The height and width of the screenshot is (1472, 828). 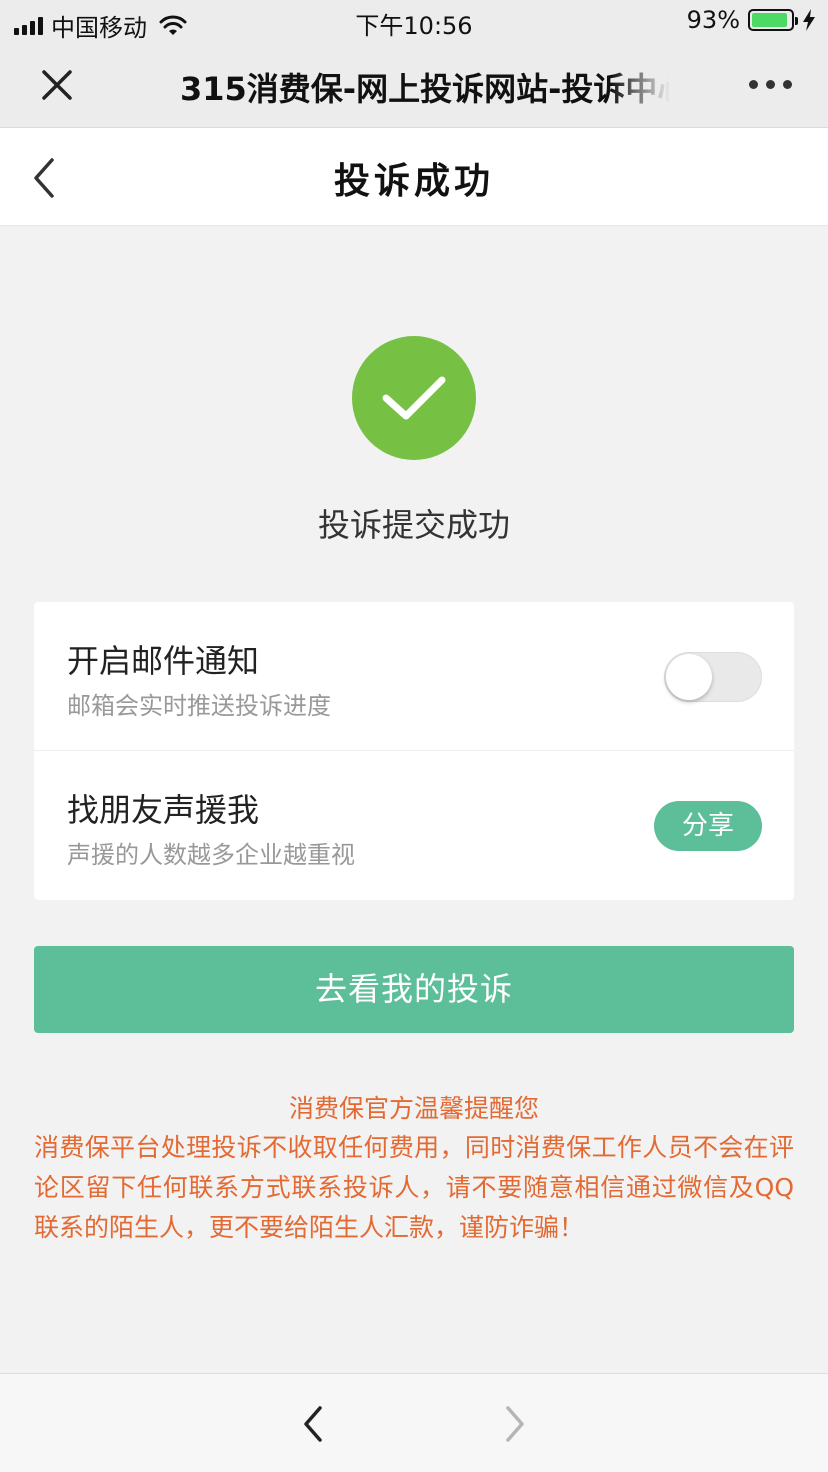 What do you see at coordinates (163, 661) in the screenshot?
I see `email-notify-title: 开启邮件通知` at bounding box center [163, 661].